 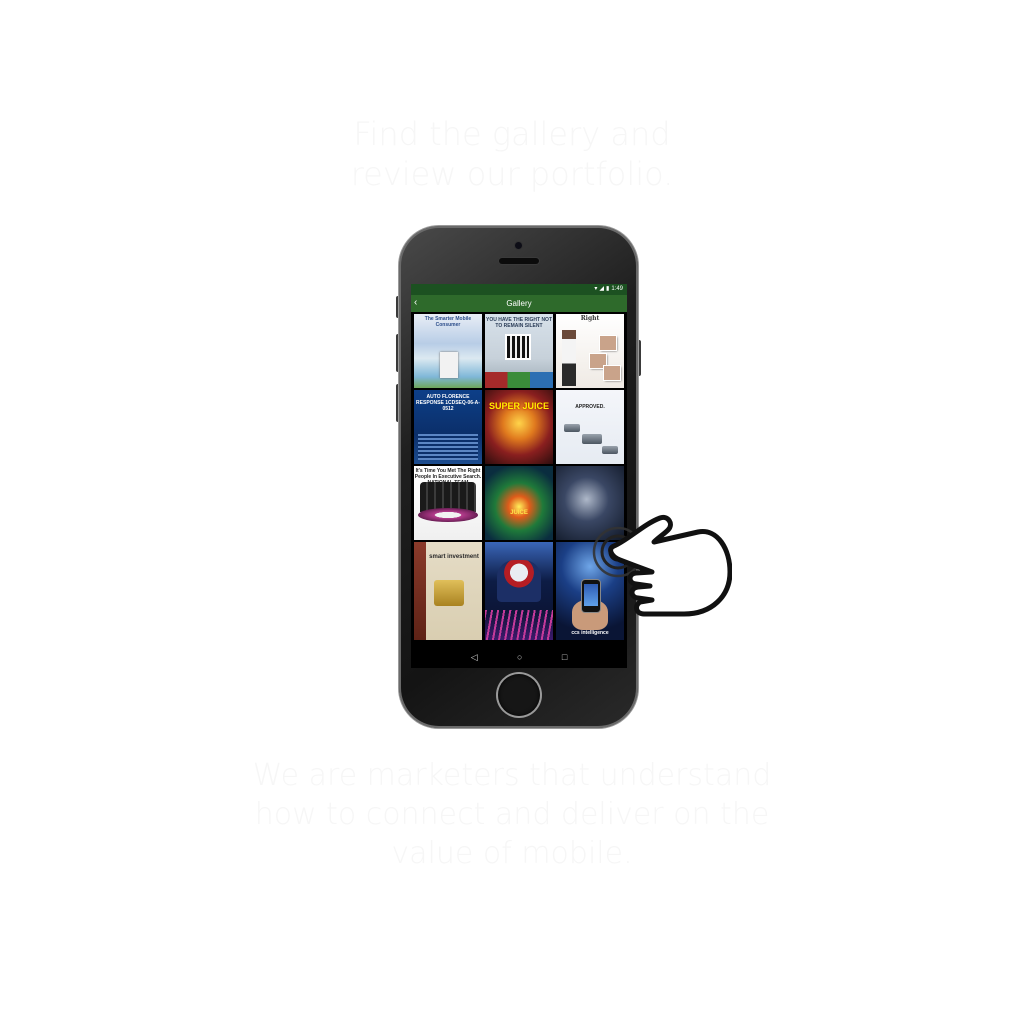 What do you see at coordinates (512, 853) in the screenshot?
I see `tagline-line-3: value of mobile.` at bounding box center [512, 853].